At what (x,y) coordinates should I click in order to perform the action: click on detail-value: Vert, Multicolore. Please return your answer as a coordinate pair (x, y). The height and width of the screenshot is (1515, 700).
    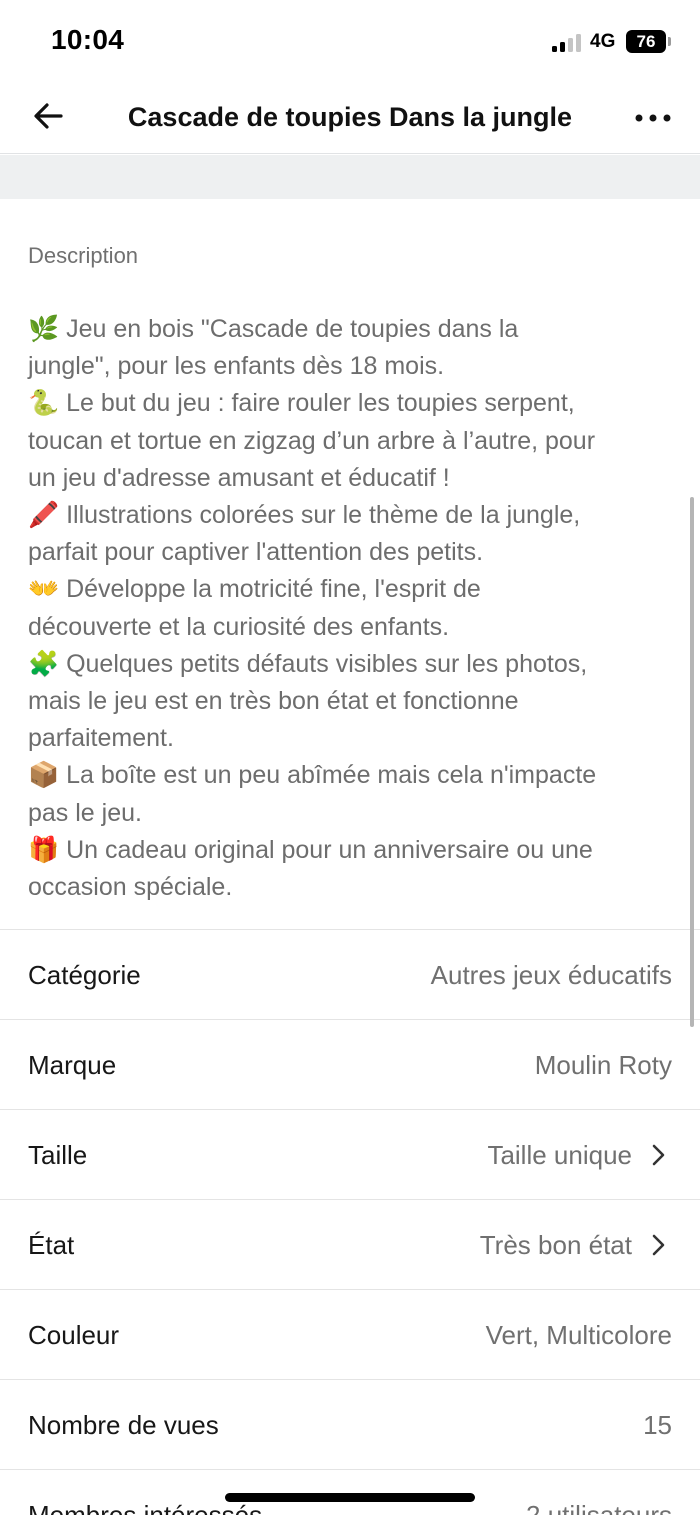
    Looking at the image, I should click on (578, 1335).